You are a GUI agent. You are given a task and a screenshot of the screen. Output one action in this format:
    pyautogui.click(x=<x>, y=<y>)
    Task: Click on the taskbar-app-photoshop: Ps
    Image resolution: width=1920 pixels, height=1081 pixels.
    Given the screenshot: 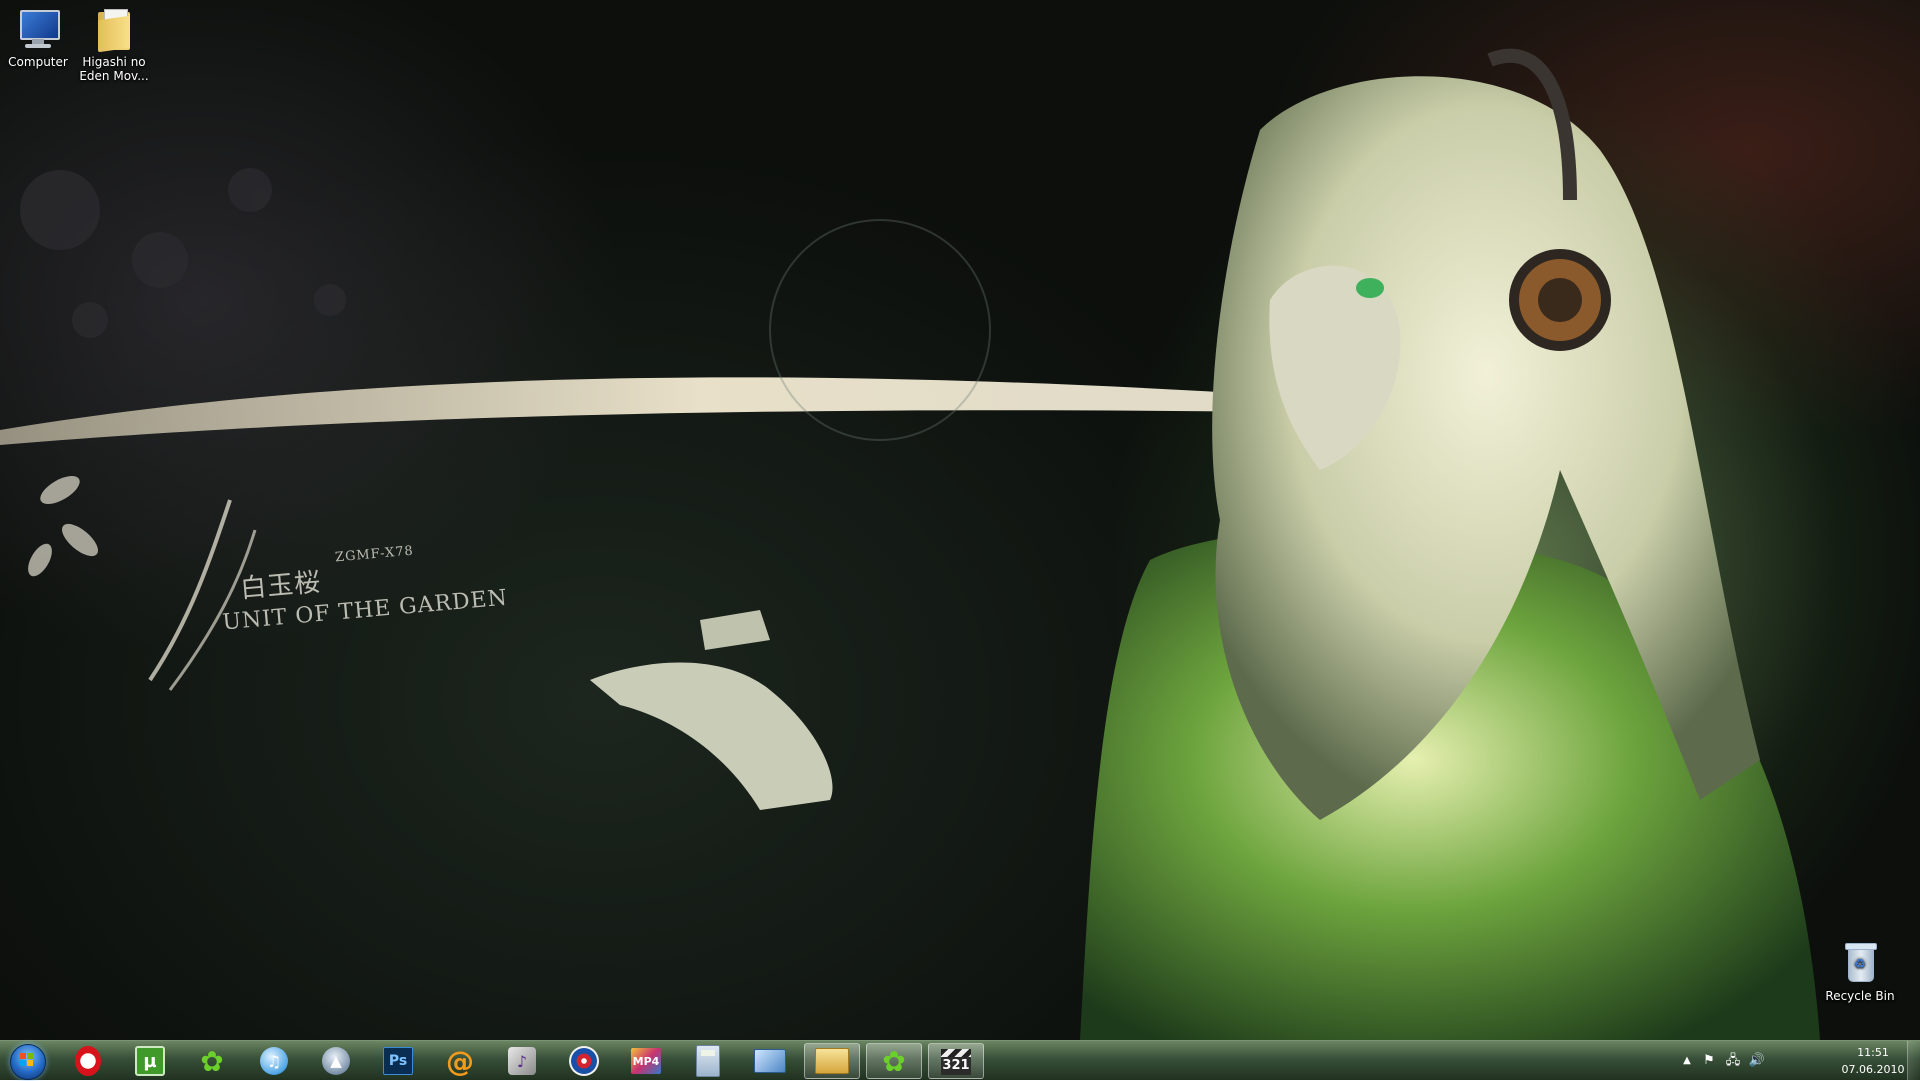 What is the action you would take?
    pyautogui.click(x=398, y=1061)
    